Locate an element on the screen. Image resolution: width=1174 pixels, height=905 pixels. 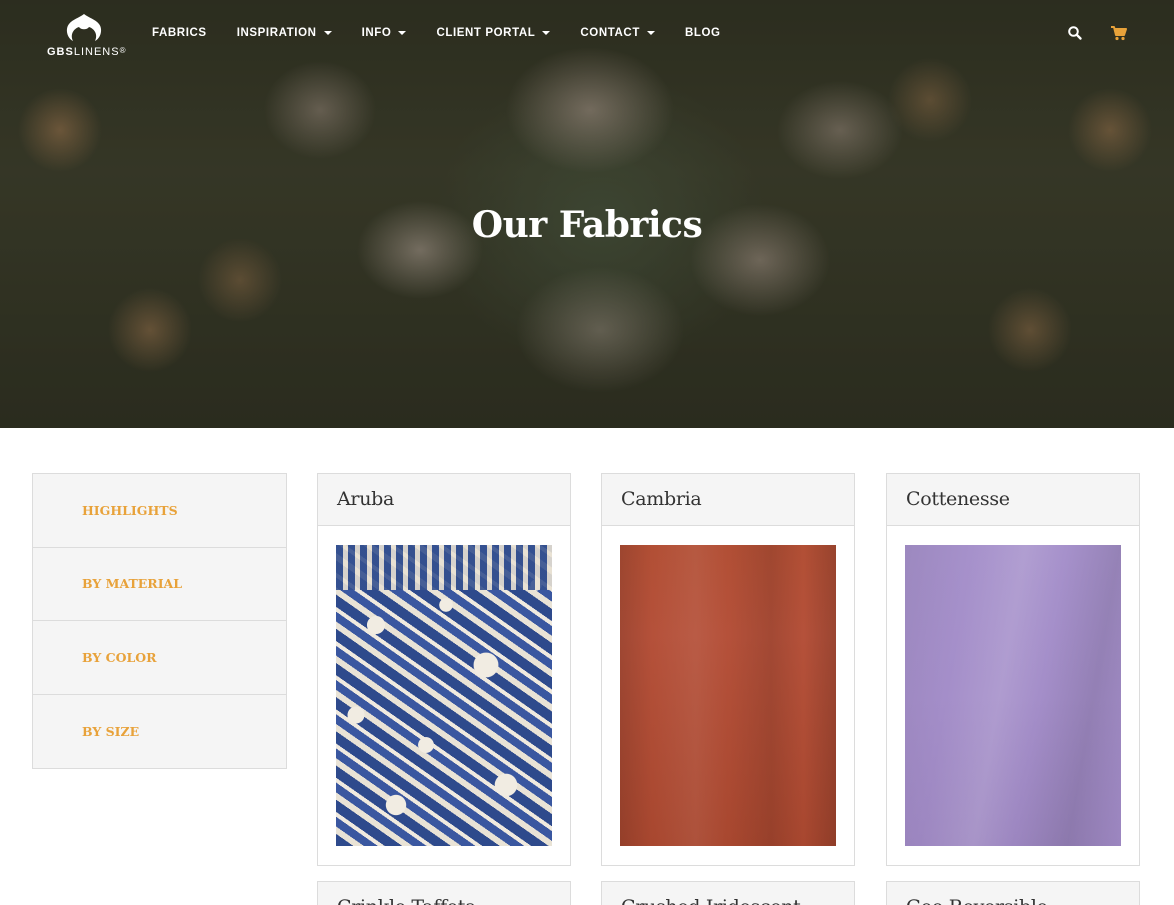
nav-item-inspiration: INSPIRATION is located at coordinates (284, 33).